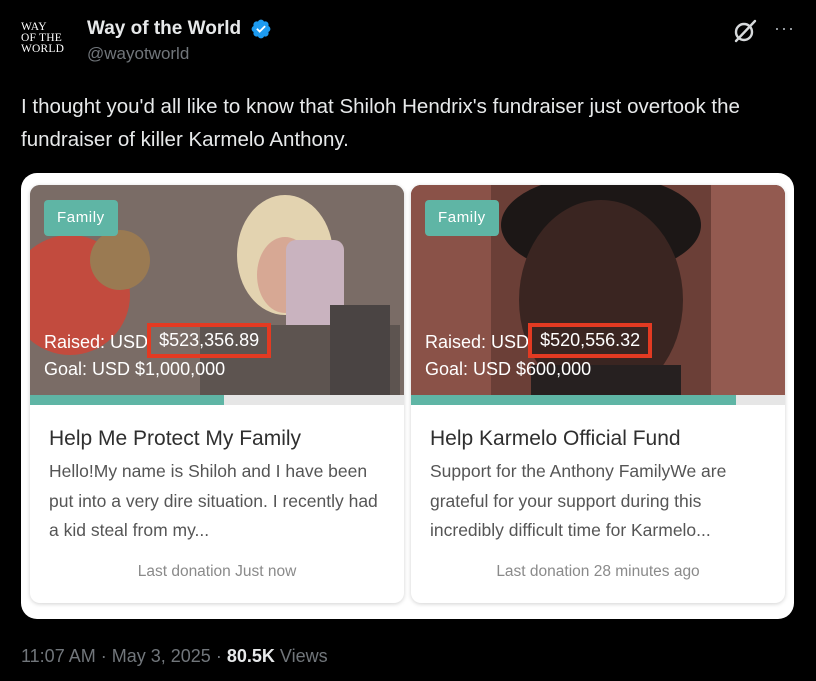 The image size is (816, 681). Describe the element at coordinates (43, 49) in the screenshot. I see `logo-line-3: WORLD` at that location.